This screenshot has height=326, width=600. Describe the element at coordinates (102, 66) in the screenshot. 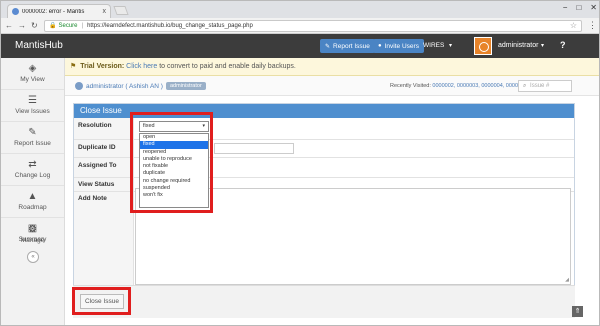

I see `trial-title: Trial Version:` at that location.